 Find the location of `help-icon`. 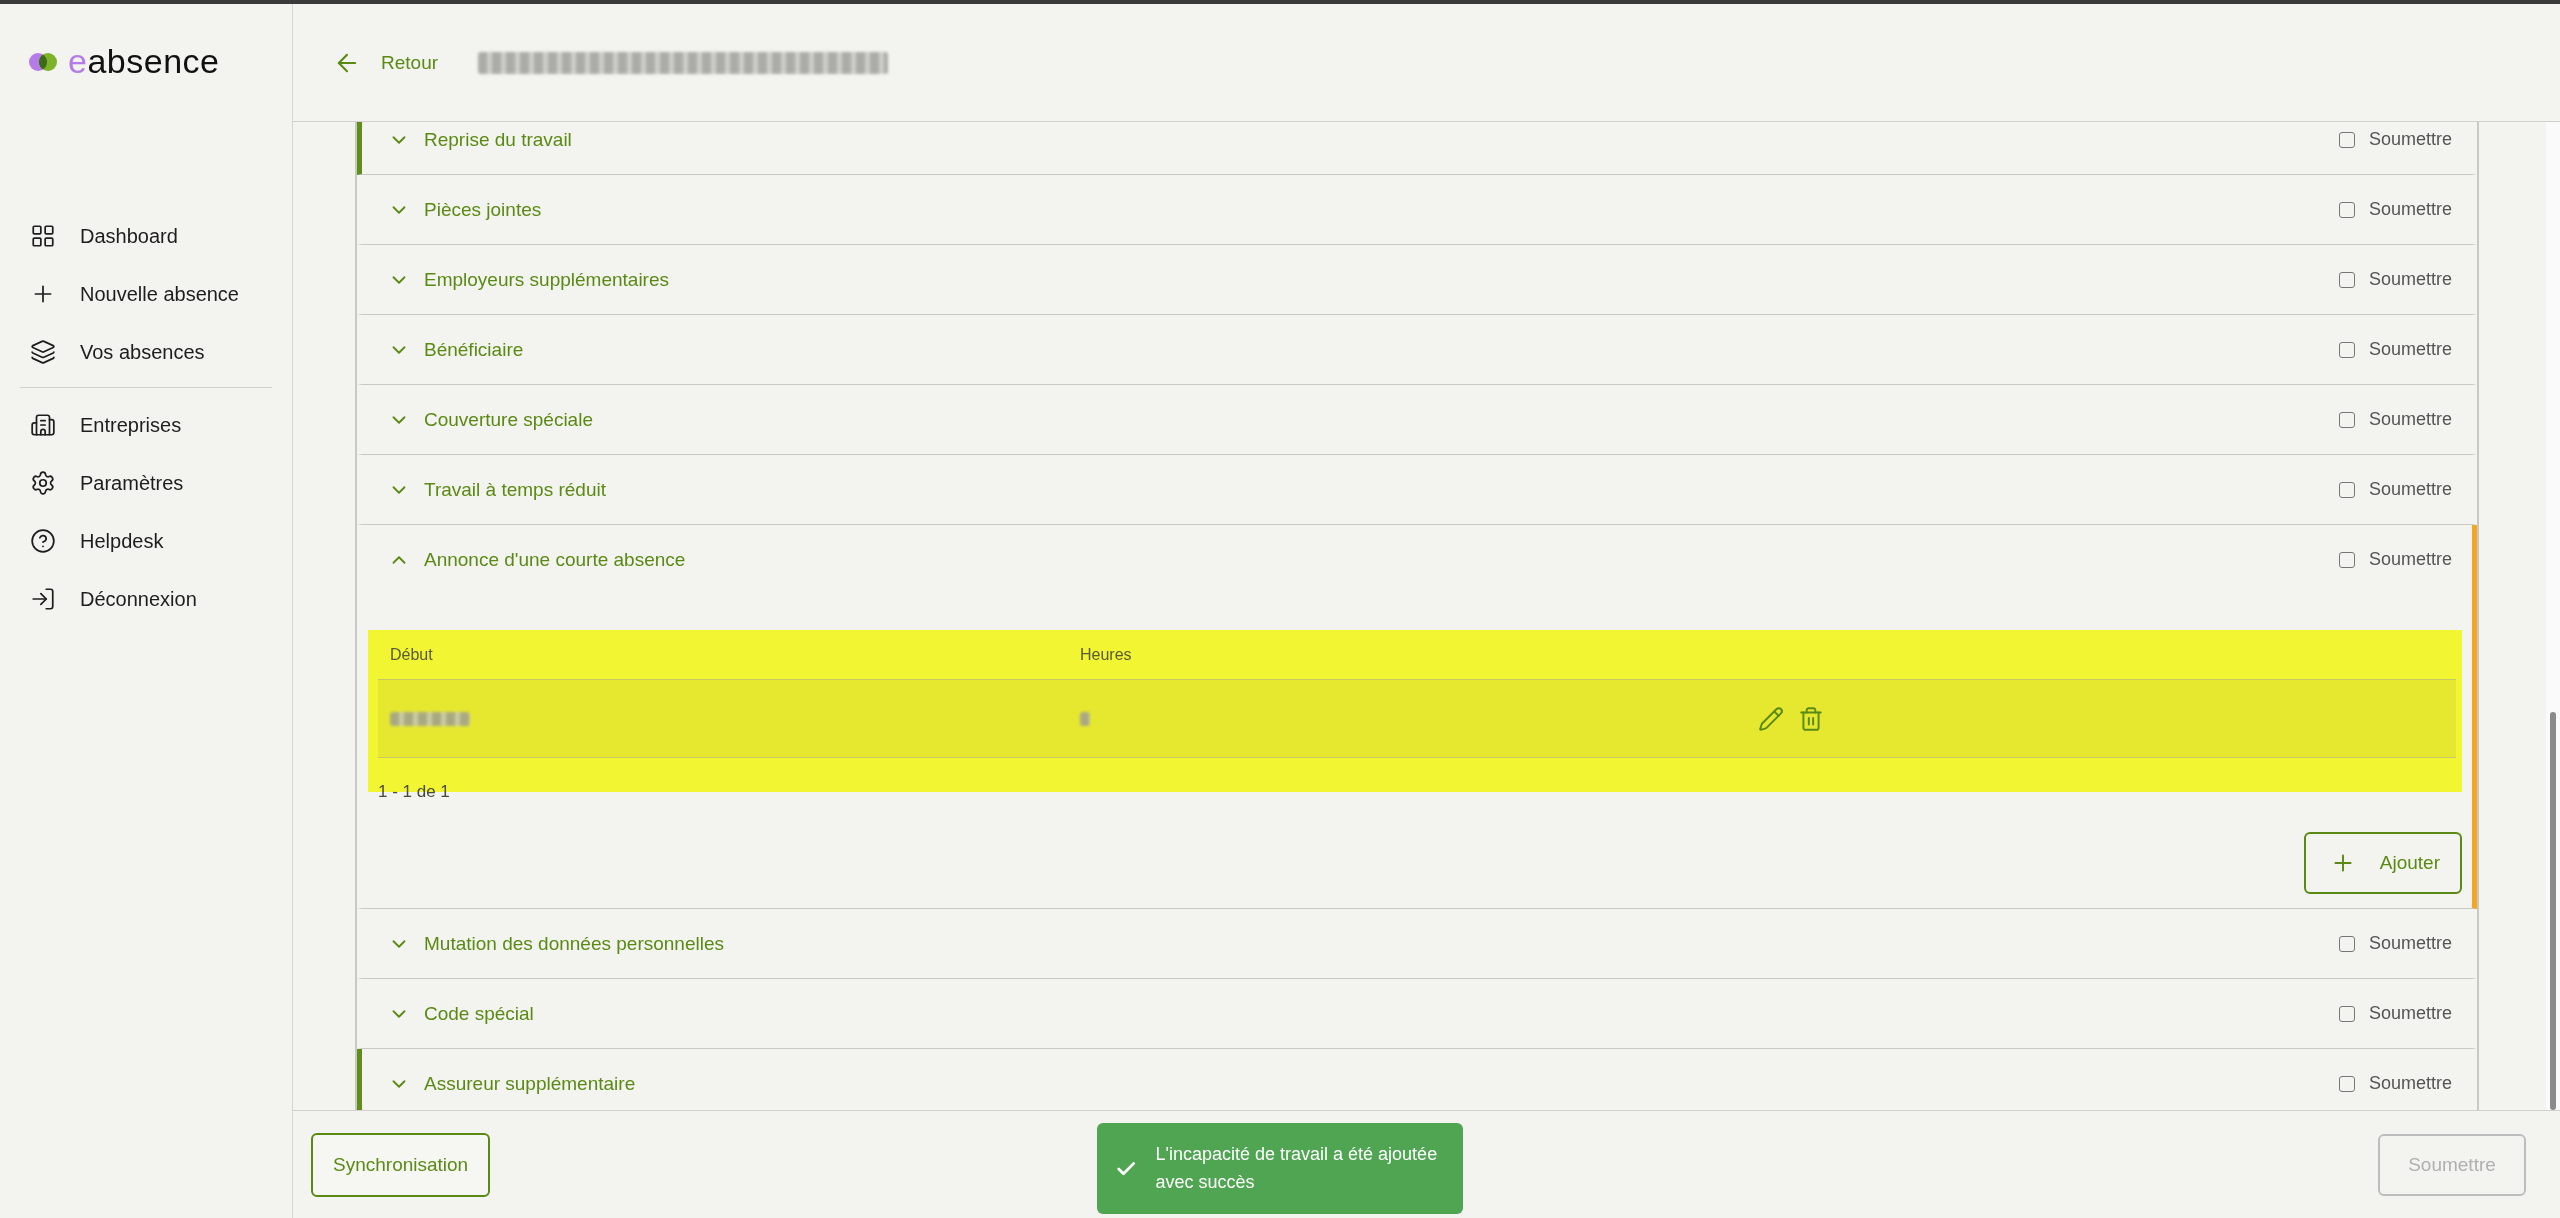

help-icon is located at coordinates (43, 541).